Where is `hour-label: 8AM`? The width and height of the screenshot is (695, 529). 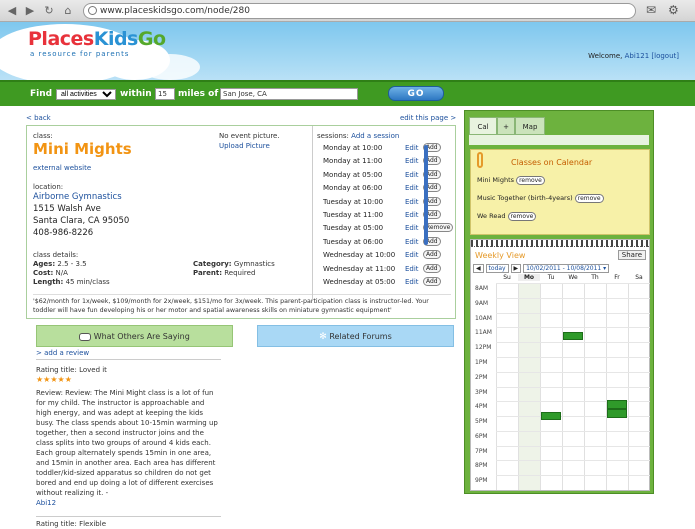
hour-label: 8AM is located at coordinates (482, 288).